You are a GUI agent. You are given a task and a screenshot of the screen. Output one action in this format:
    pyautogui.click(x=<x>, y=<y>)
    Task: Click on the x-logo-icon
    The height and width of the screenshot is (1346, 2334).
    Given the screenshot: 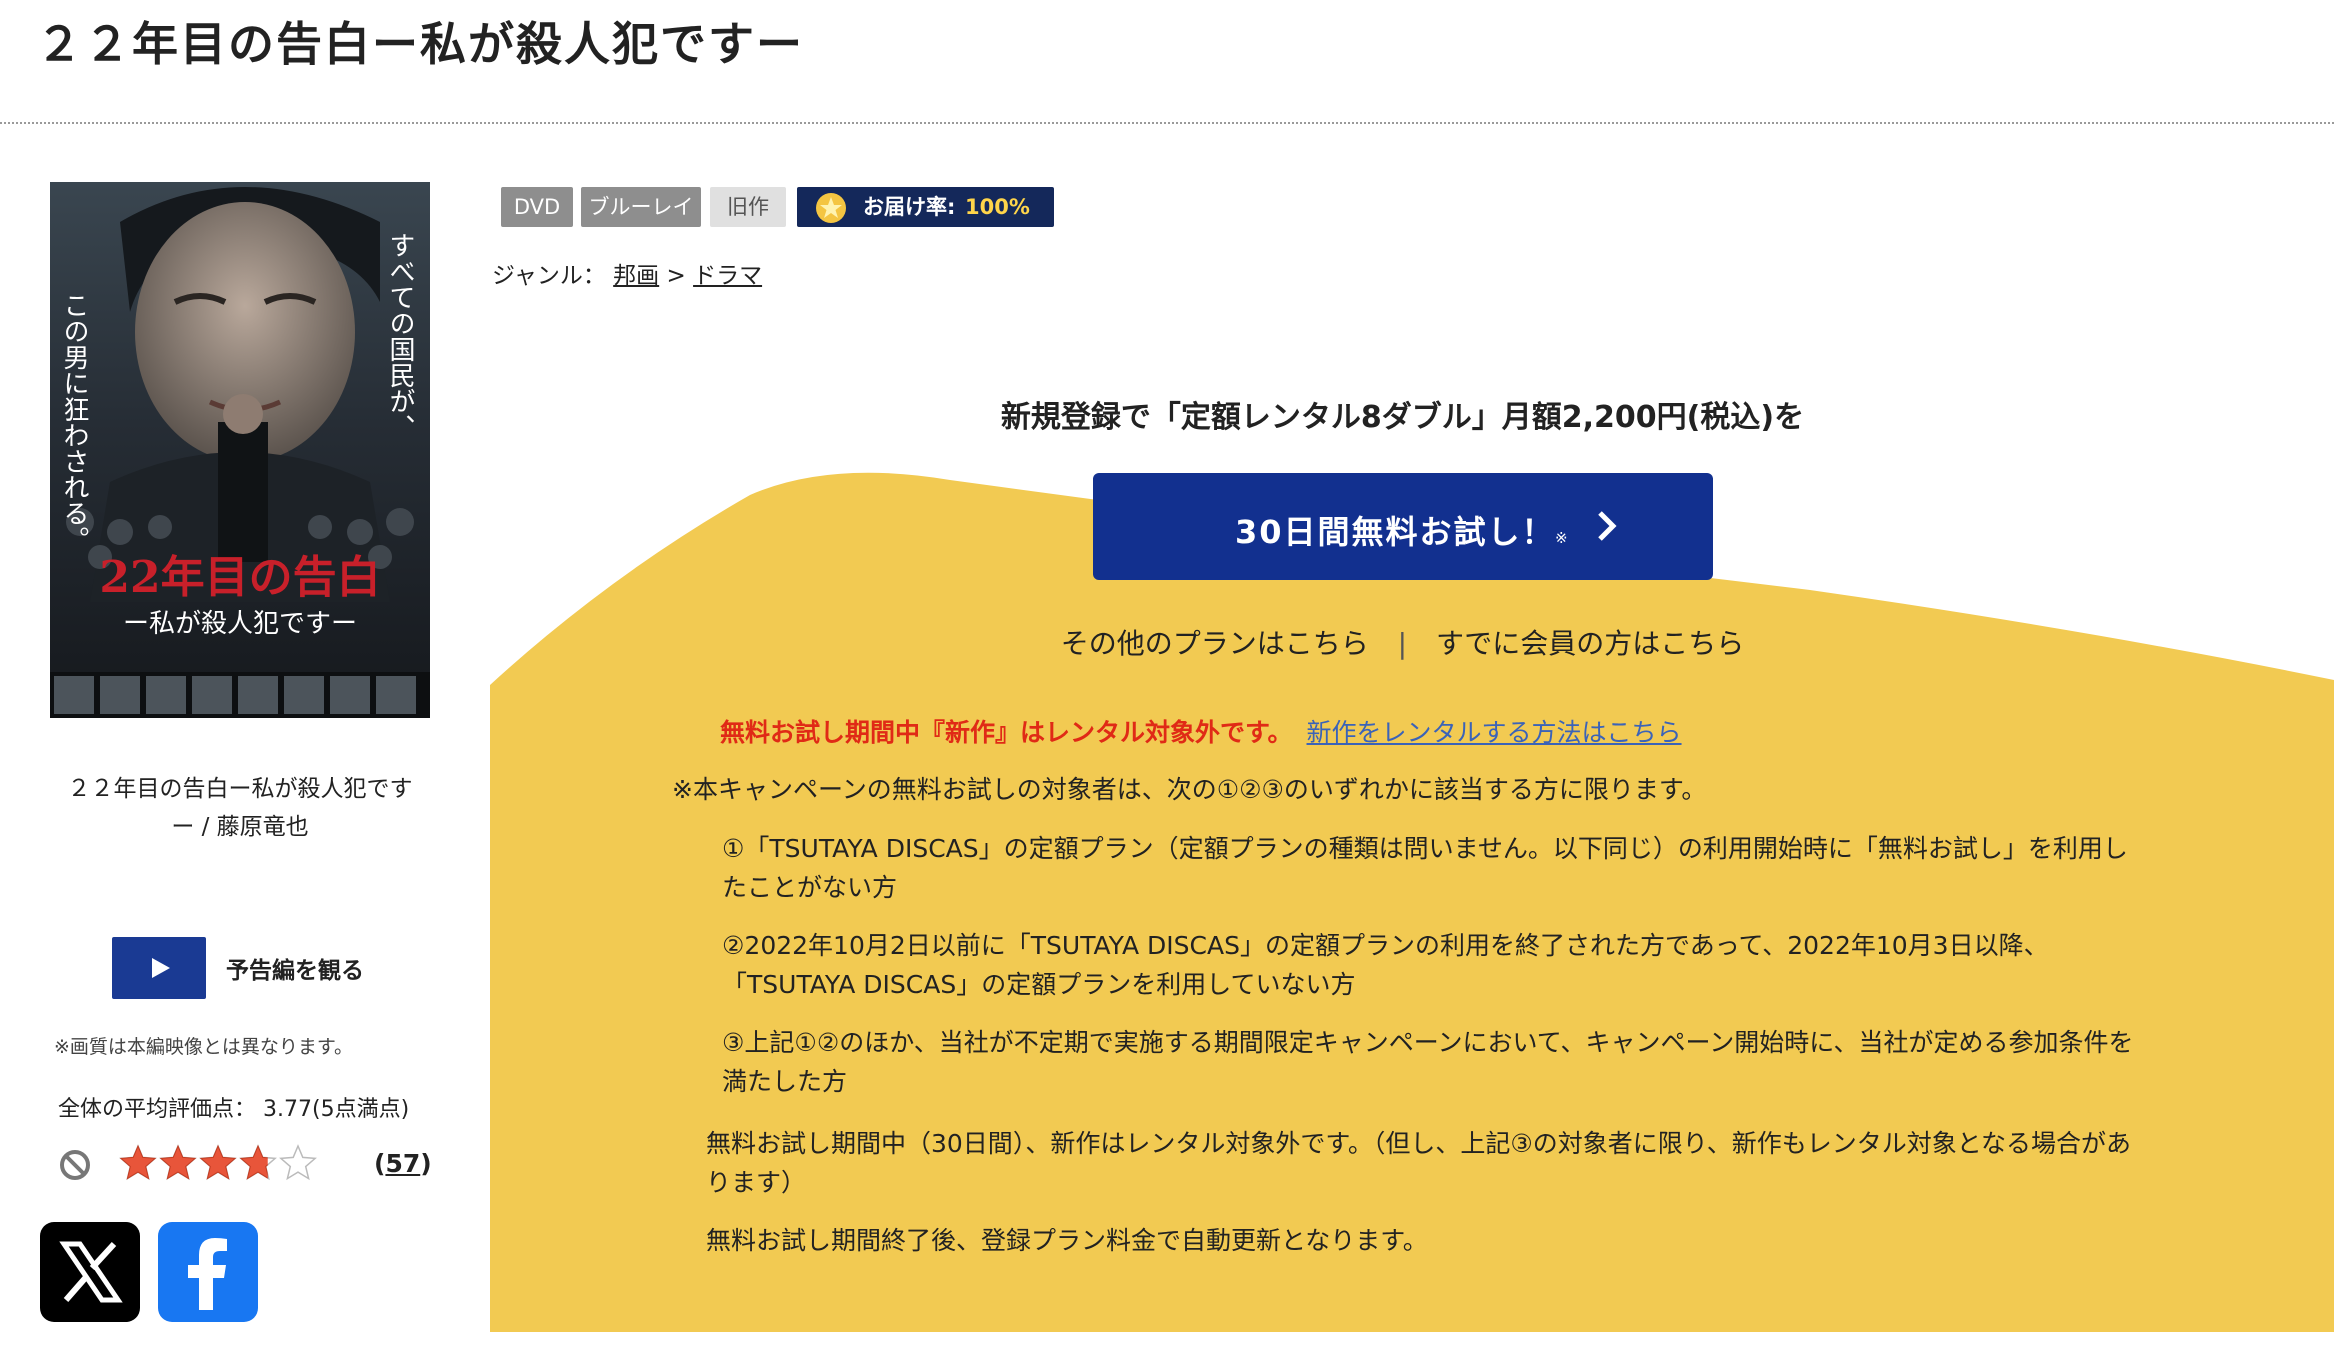 What is the action you would take?
    pyautogui.click(x=91, y=1272)
    